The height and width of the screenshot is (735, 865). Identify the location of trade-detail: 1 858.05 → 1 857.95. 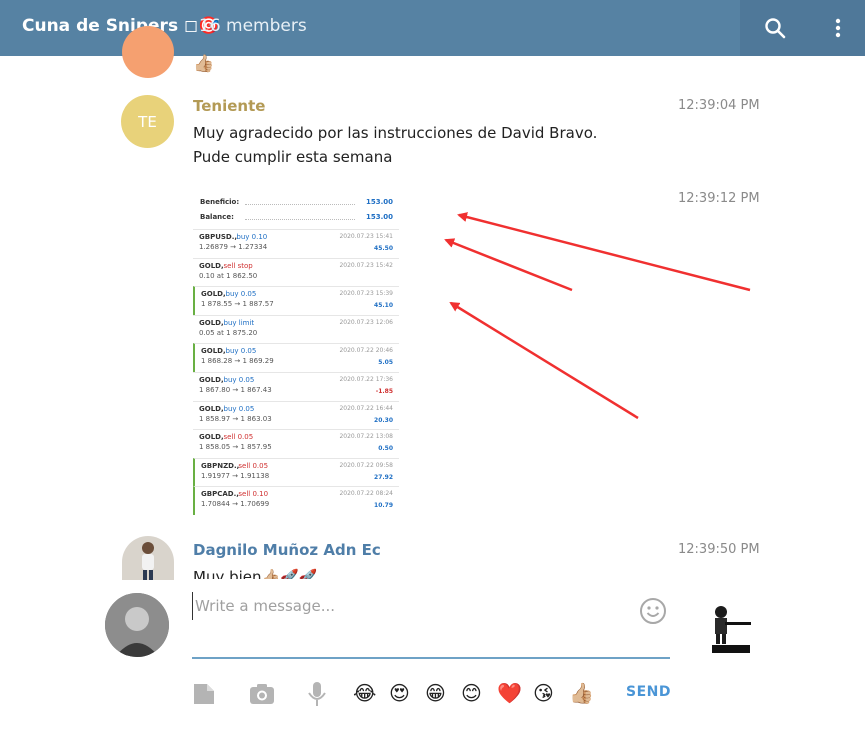
(235, 447).